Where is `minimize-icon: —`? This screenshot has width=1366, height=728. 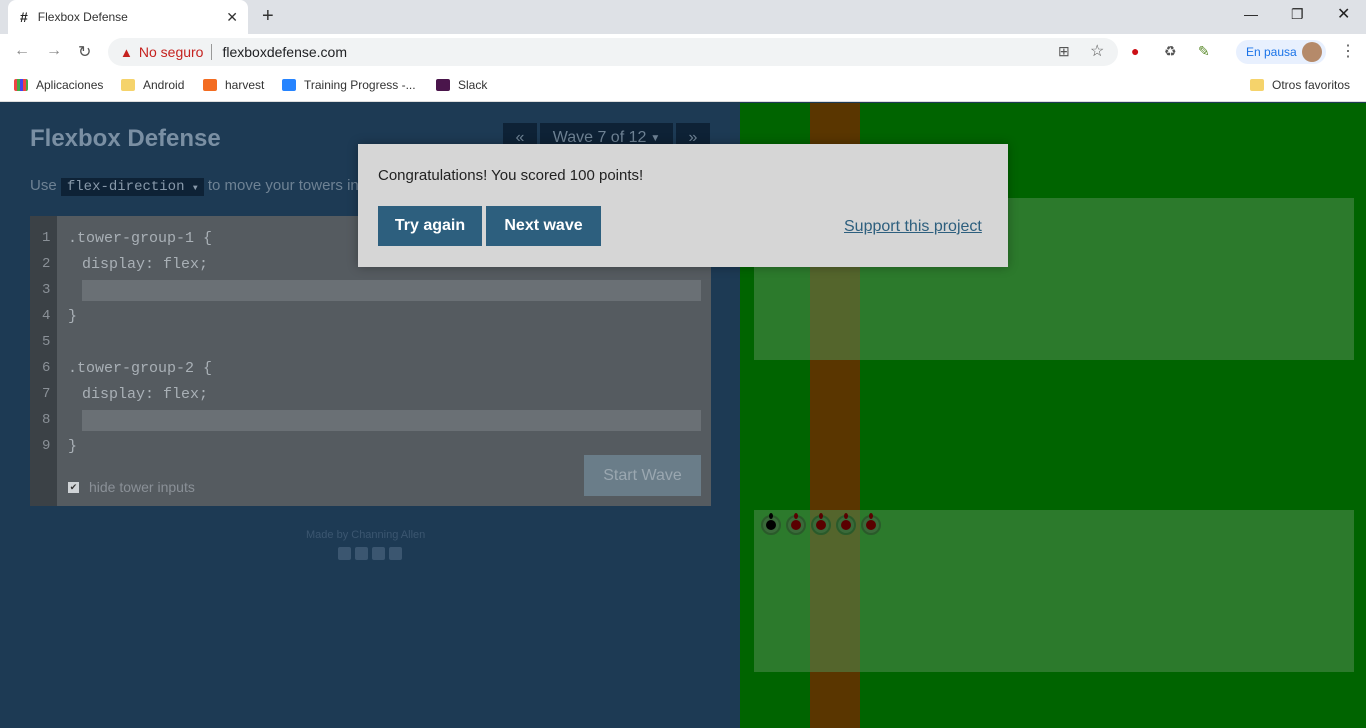 minimize-icon: — is located at coordinates (1251, 14).